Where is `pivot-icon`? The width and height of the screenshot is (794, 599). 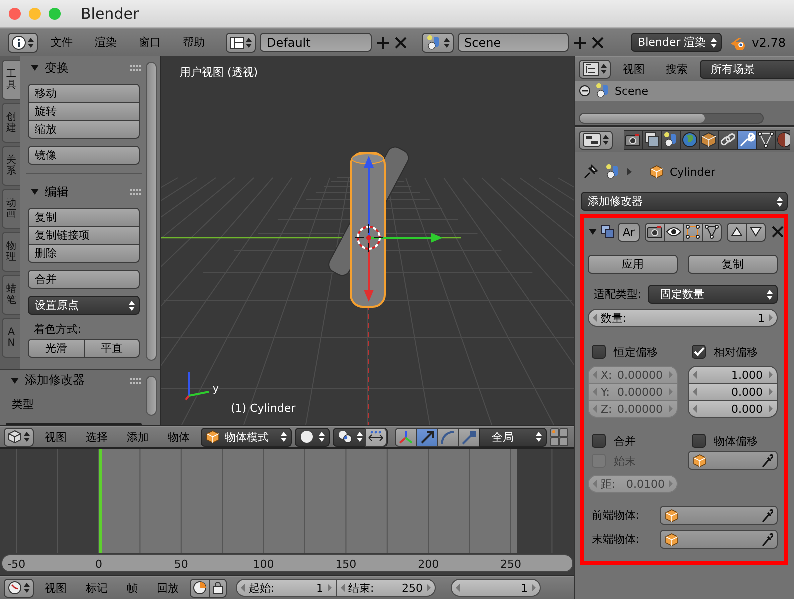
pivot-icon is located at coordinates (346, 437).